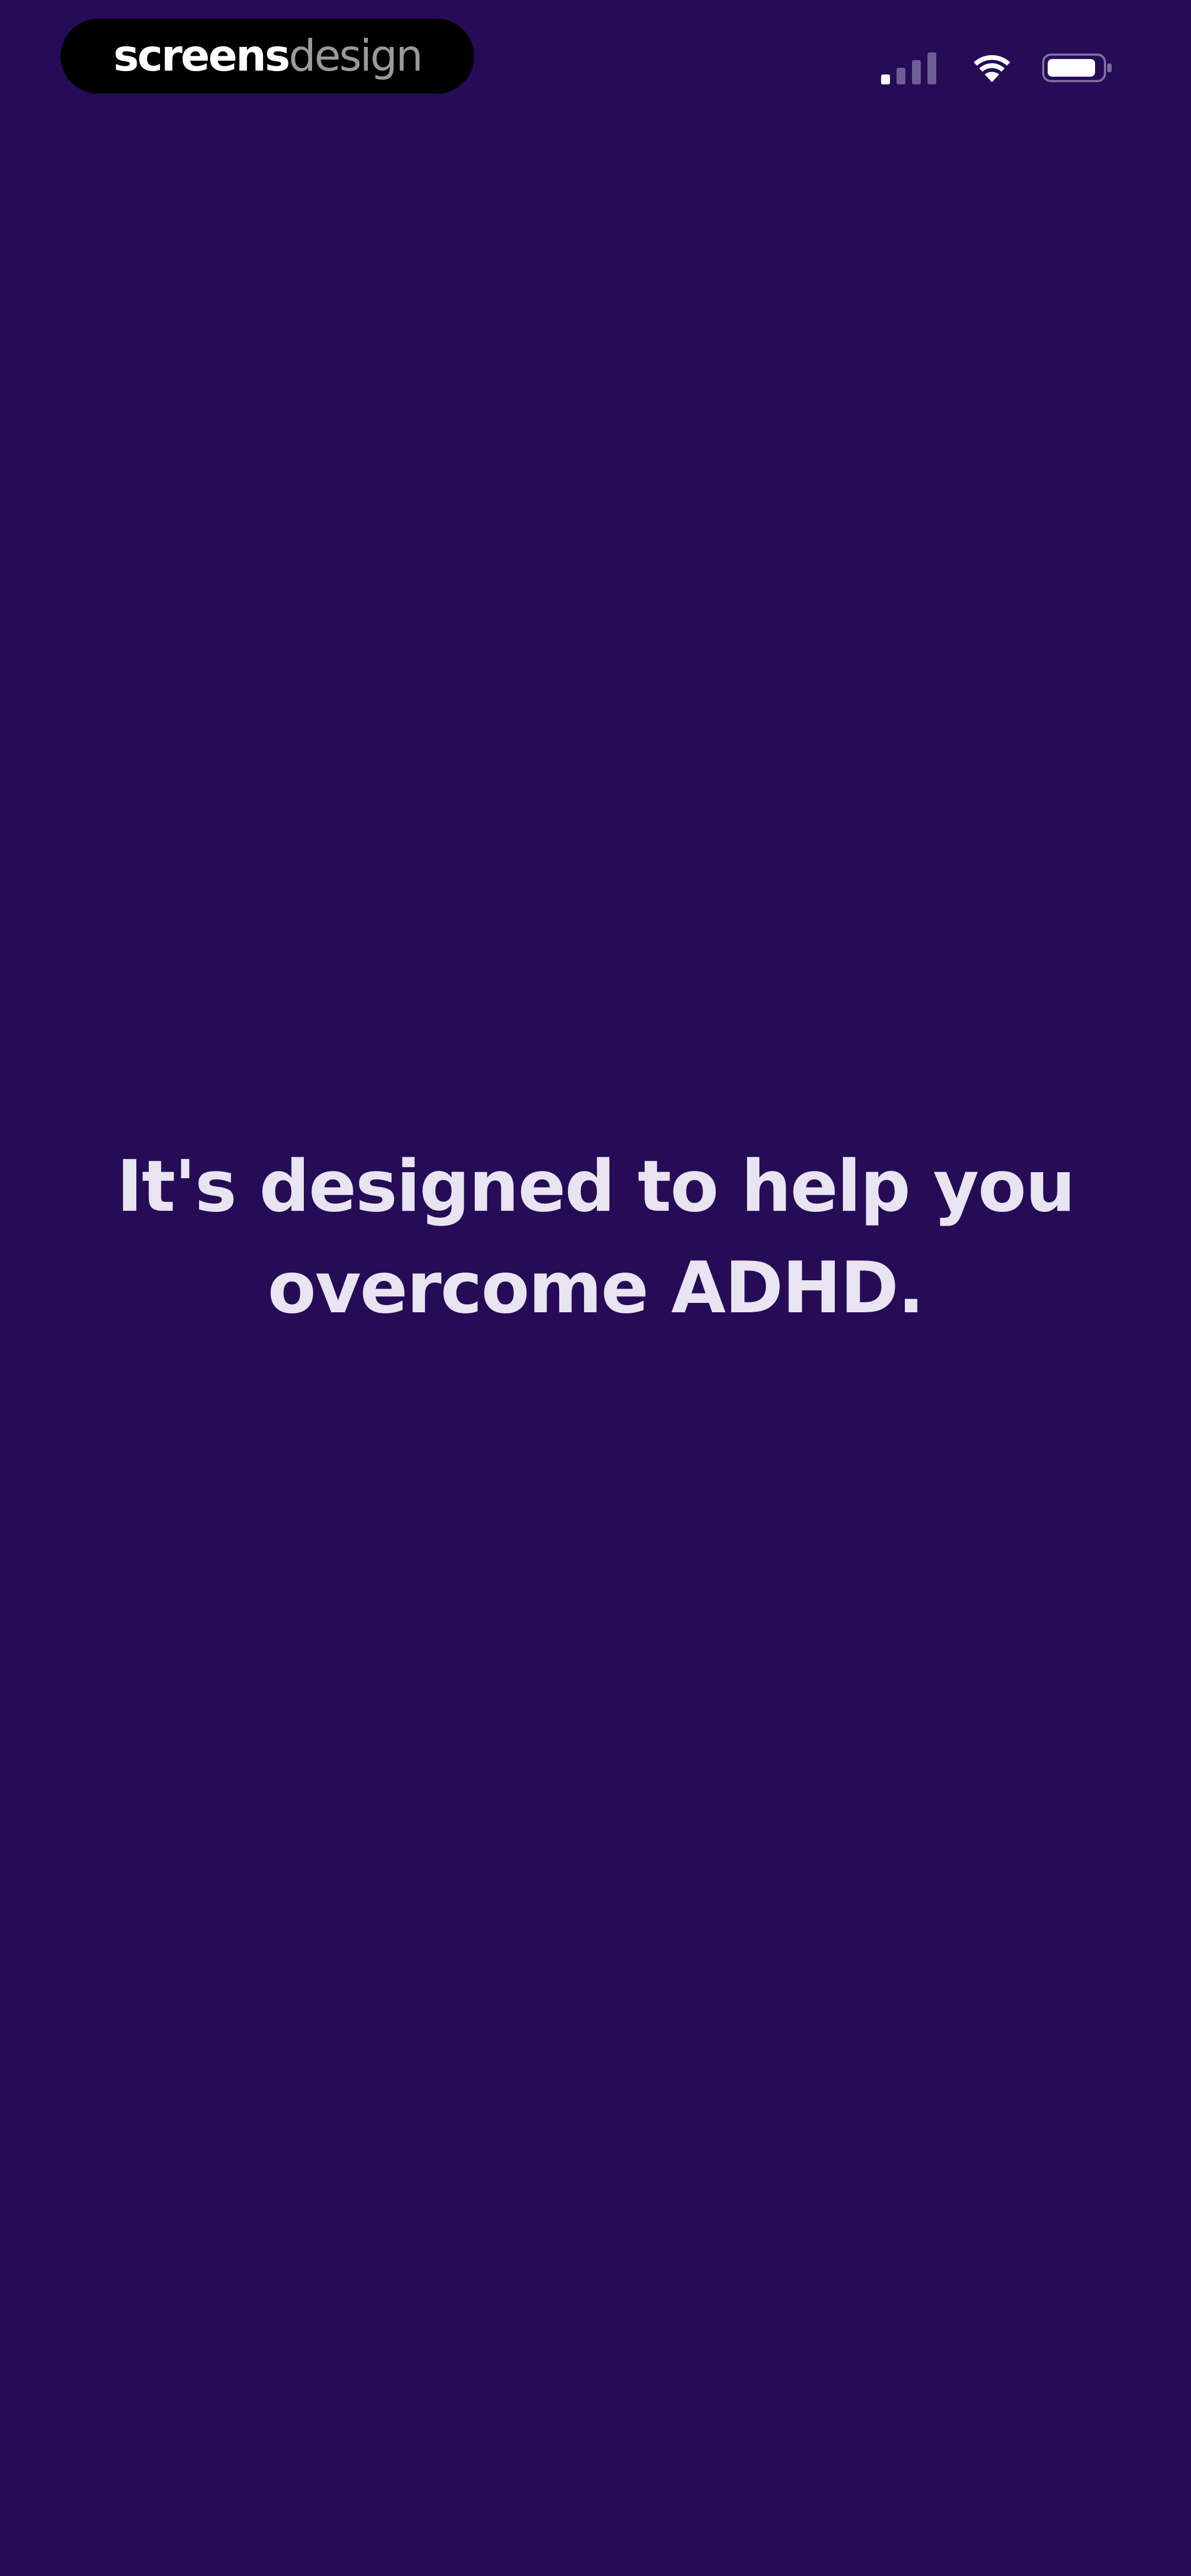 The width and height of the screenshot is (1191, 2576). Describe the element at coordinates (992, 67) in the screenshot. I see `wifi-icon` at that location.